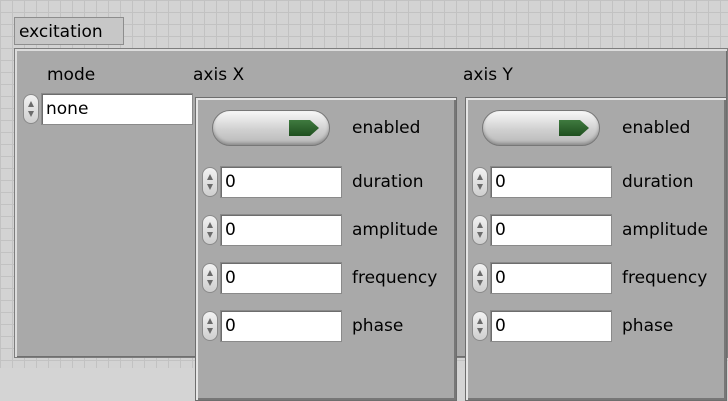 This screenshot has width=728, height=401. Describe the element at coordinates (665, 230) in the screenshot. I see `axis-y-amplitude-label: amplitude` at that location.